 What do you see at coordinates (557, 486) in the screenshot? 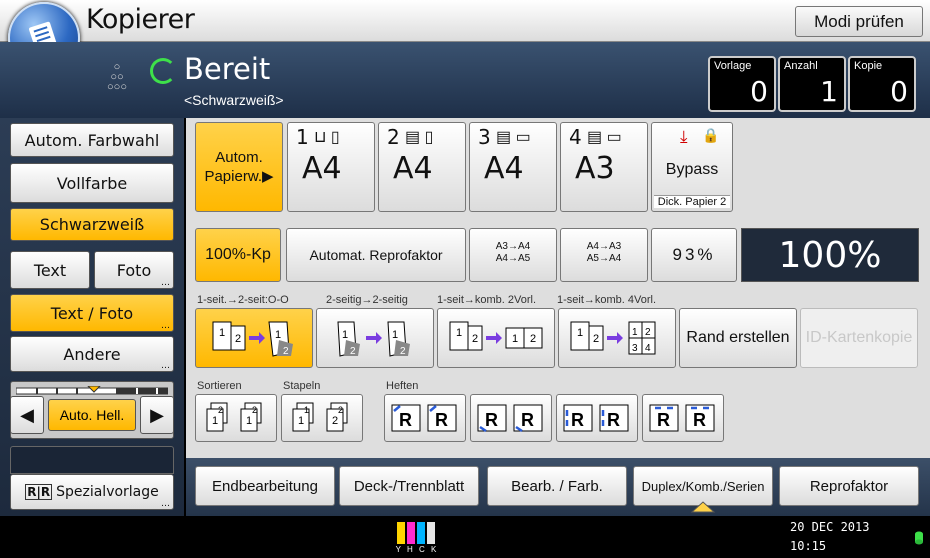
I see `tab-edit-color: Bearb. / Farb.` at bounding box center [557, 486].